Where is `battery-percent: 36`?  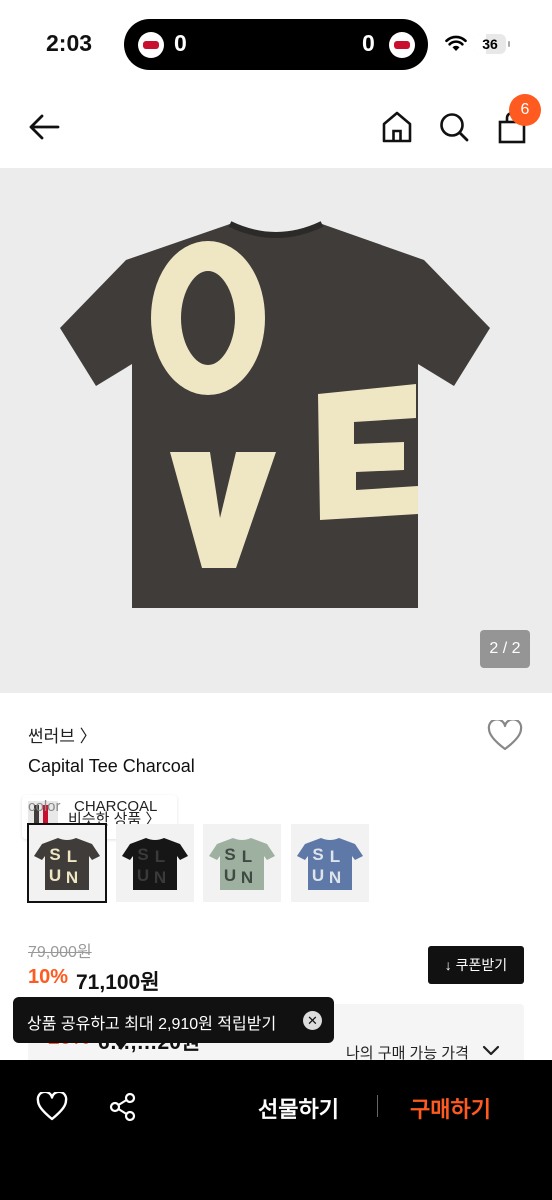
battery-percent: 36 is located at coordinates (490, 44).